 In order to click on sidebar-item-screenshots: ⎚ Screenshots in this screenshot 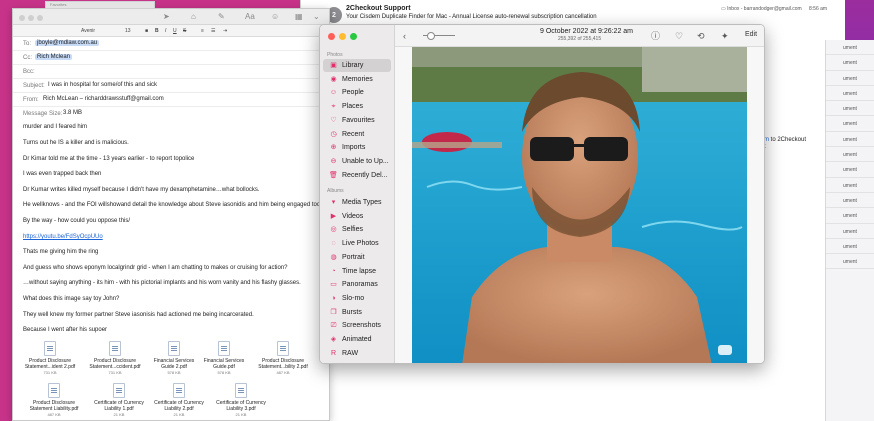, I will do `click(357, 325)`.